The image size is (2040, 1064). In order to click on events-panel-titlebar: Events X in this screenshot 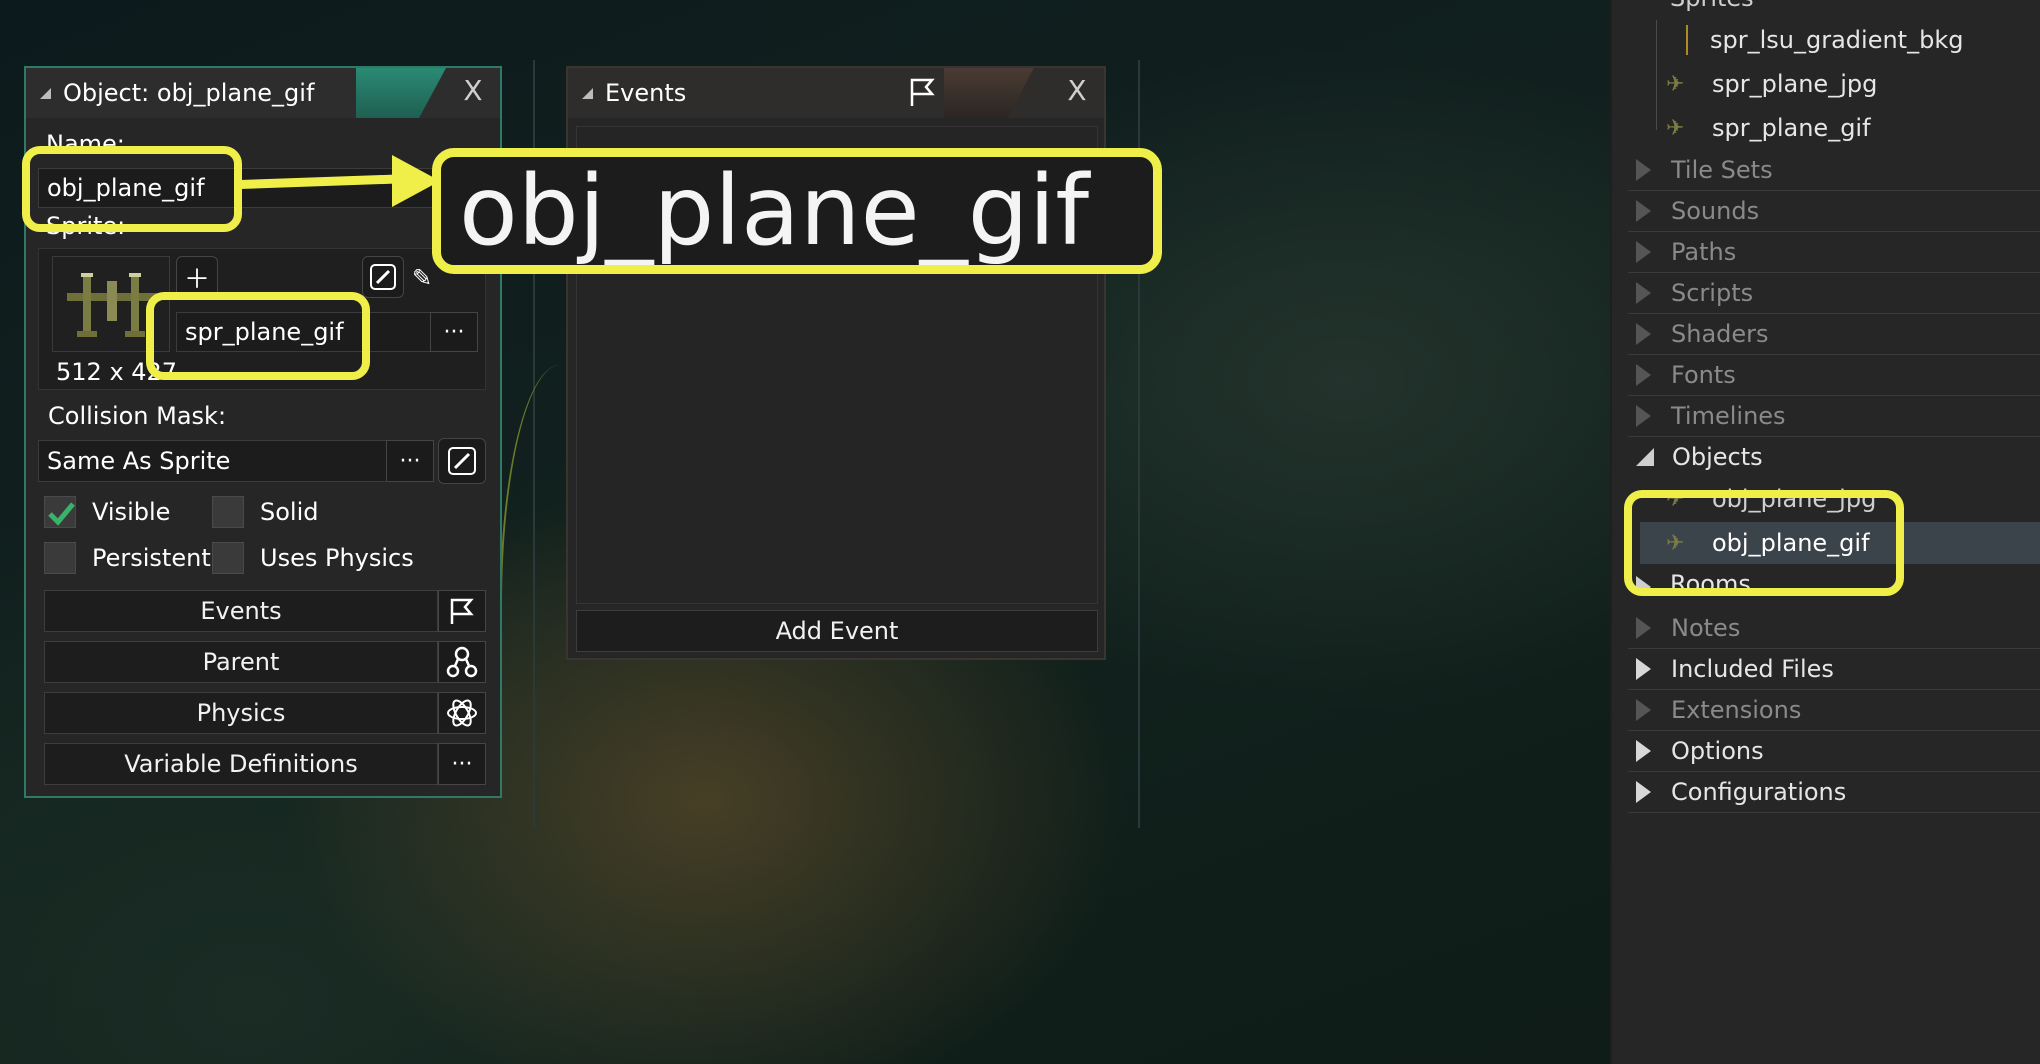, I will do `click(836, 93)`.